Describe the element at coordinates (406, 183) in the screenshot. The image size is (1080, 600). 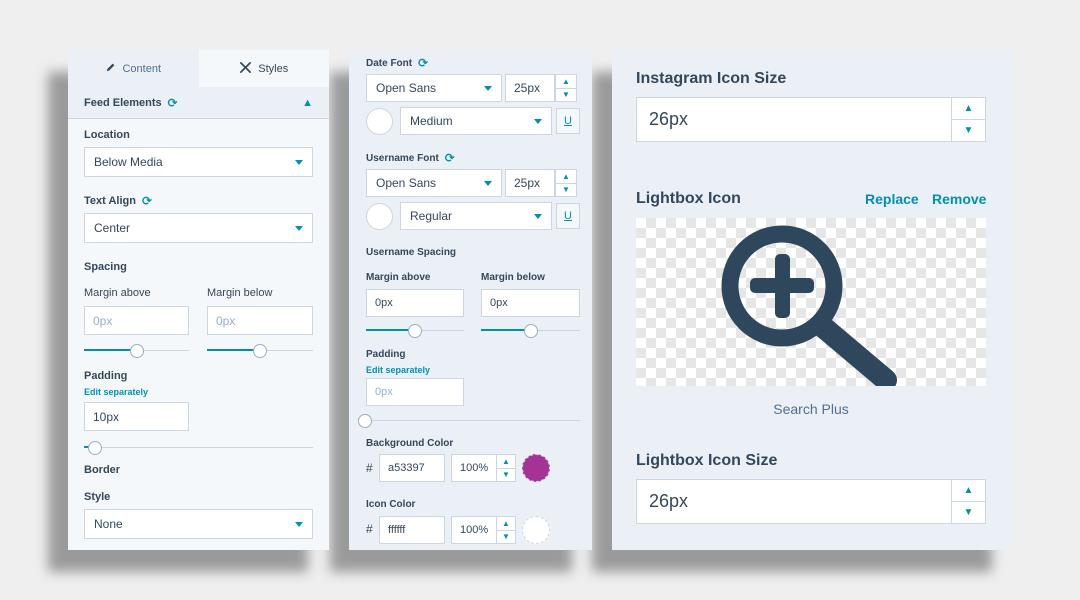
I see `username-font-family: Open Sans` at that location.